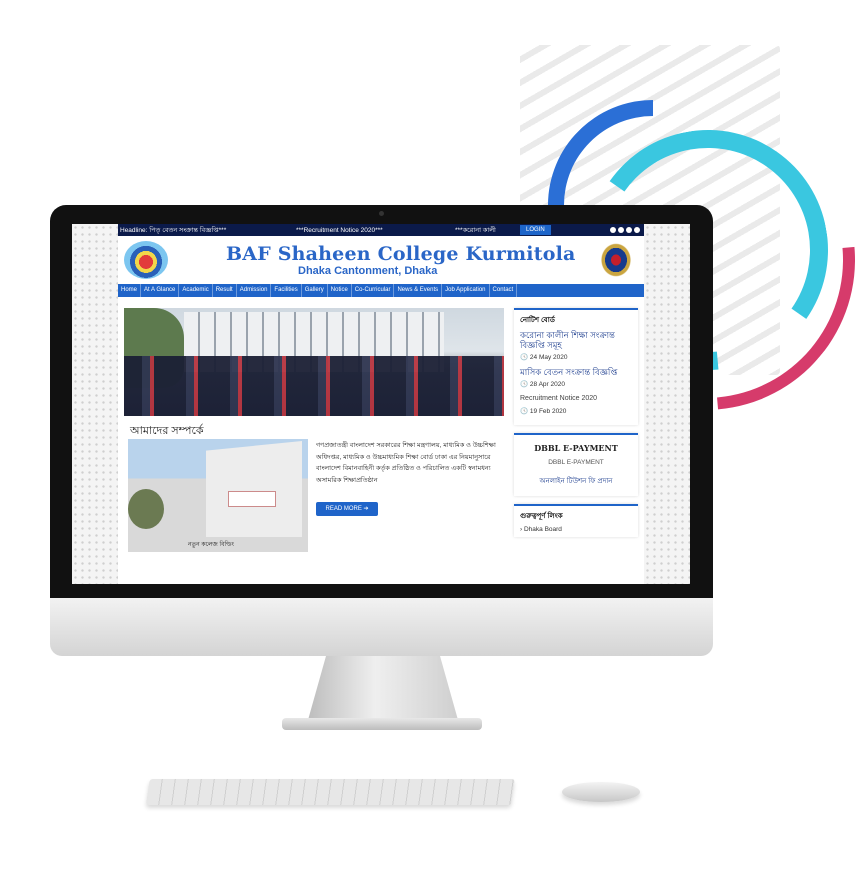 The width and height of the screenshot is (863, 880). Describe the element at coordinates (547, 384) in the screenshot. I see `notice-date-text: 28 Apr 2020` at that location.